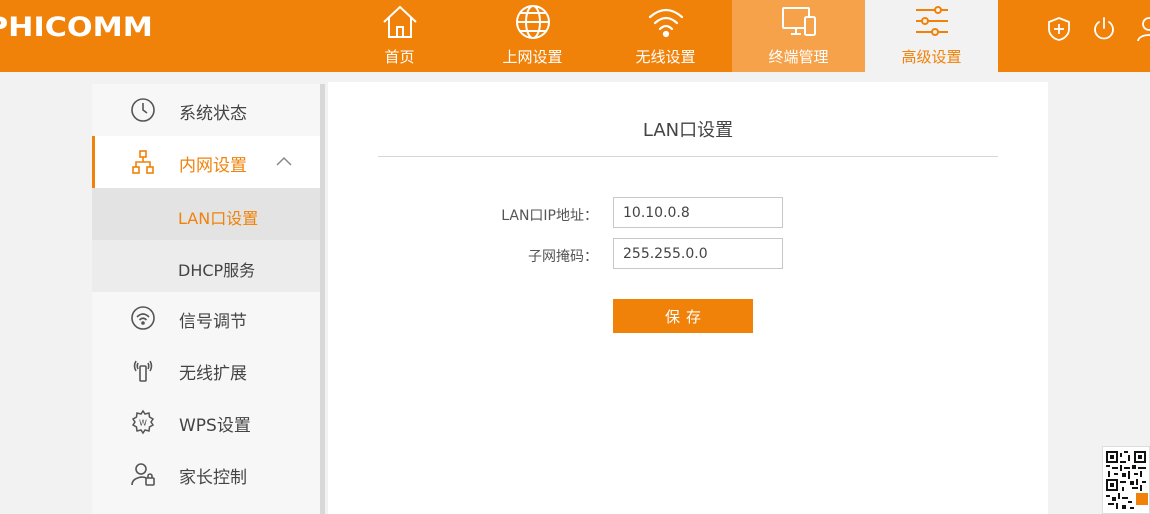  I want to click on subnet-mask-input, so click(698, 253).